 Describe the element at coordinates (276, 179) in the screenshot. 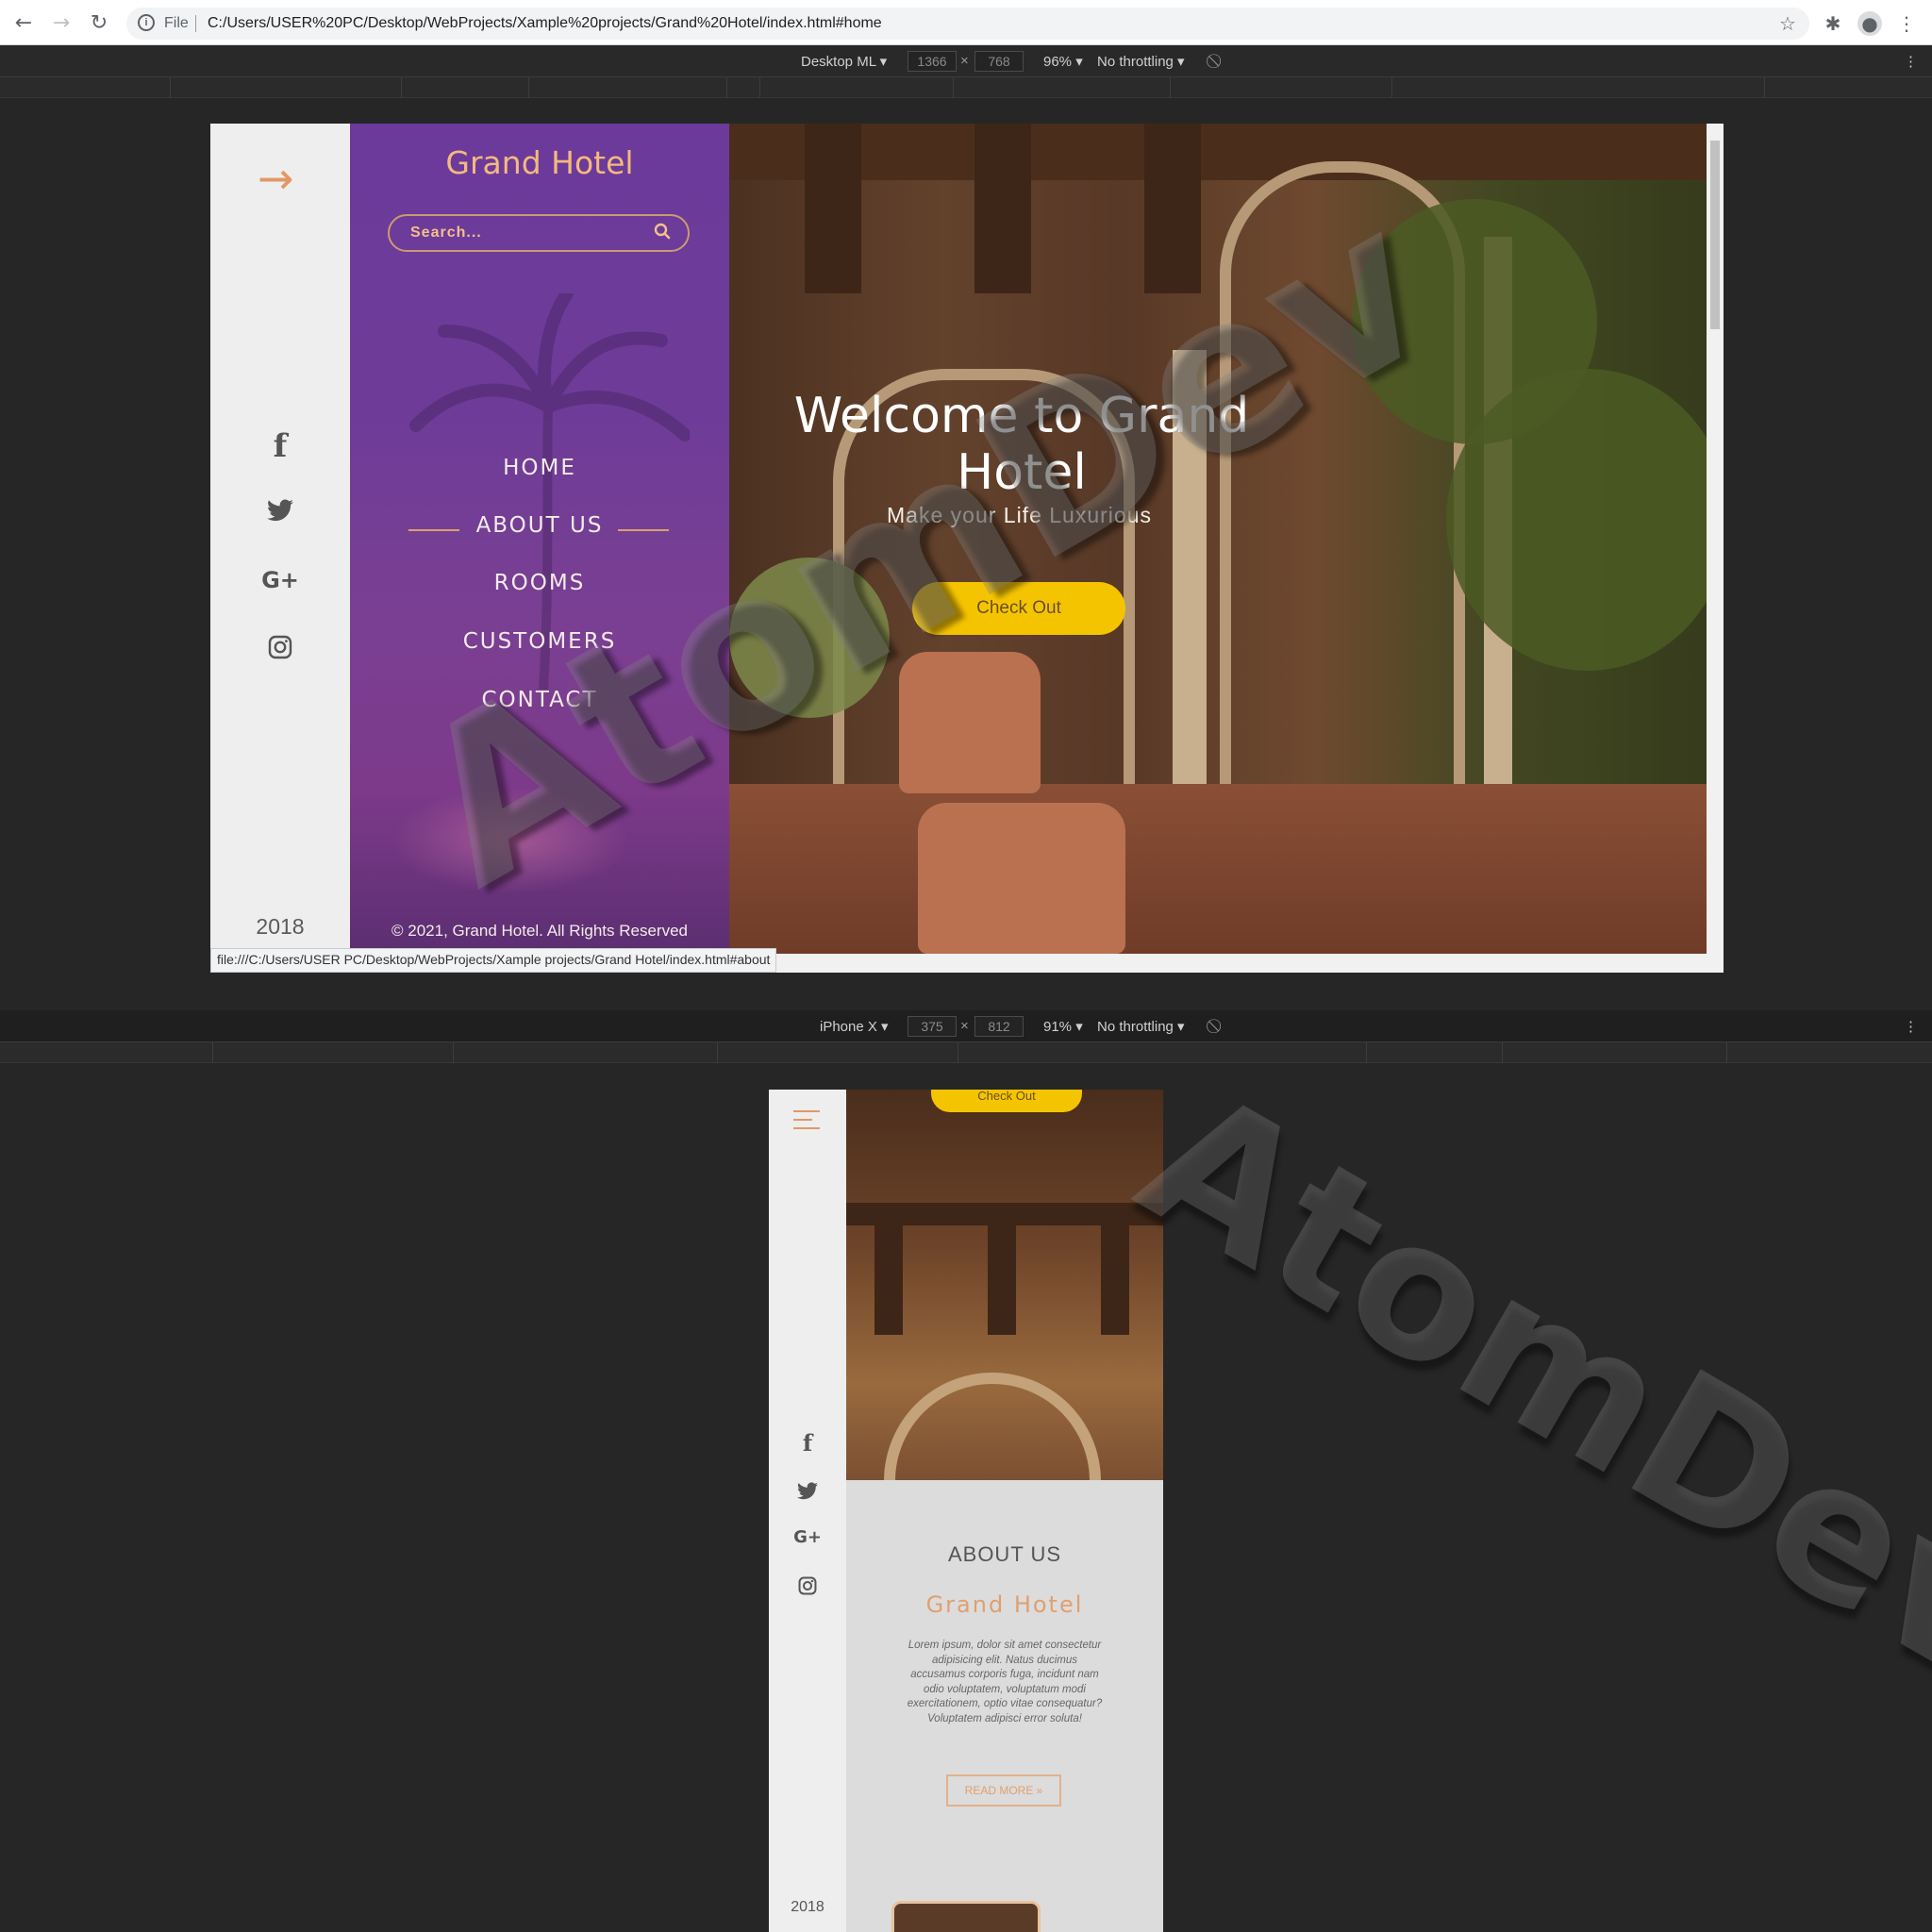

I see `menu-toggle-arrow-icon: →` at that location.